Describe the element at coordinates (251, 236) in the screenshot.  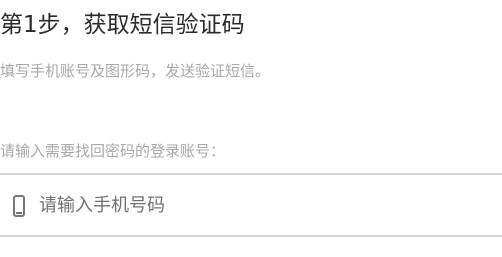
I see `divider` at that location.